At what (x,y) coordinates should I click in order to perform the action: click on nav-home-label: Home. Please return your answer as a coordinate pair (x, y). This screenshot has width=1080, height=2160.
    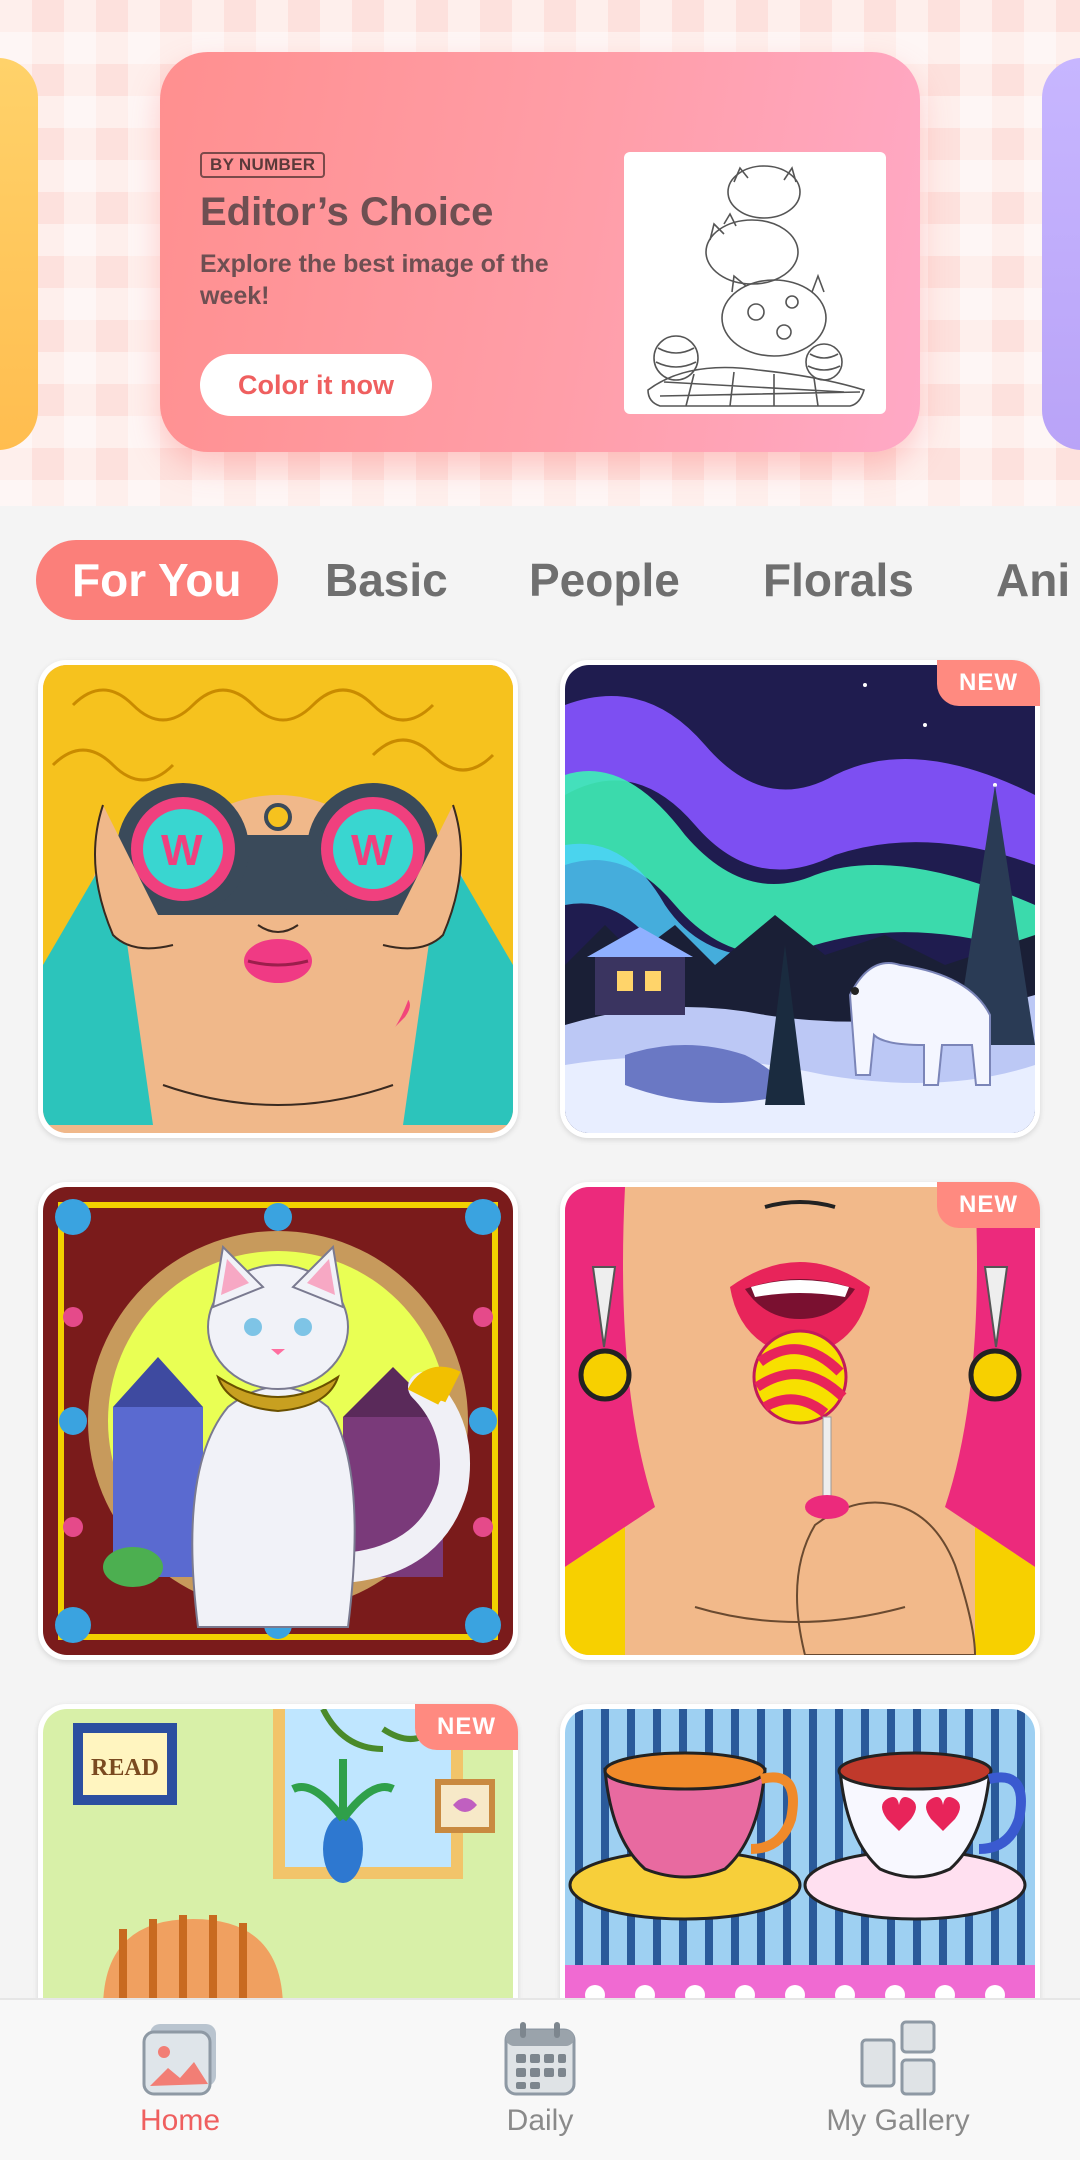
    Looking at the image, I should click on (180, 2120).